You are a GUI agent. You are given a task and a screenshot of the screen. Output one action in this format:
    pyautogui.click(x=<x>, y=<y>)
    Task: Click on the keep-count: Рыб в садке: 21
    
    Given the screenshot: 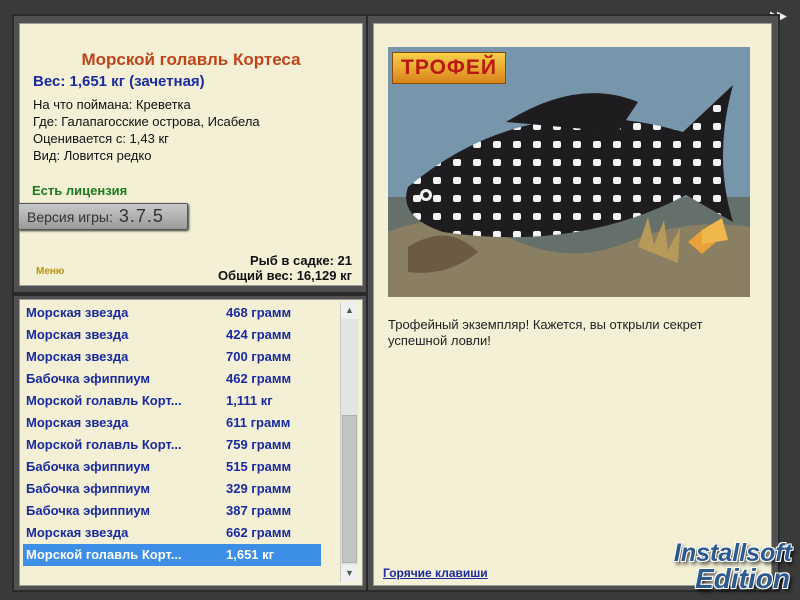 What is the action you would take?
    pyautogui.click(x=300, y=260)
    